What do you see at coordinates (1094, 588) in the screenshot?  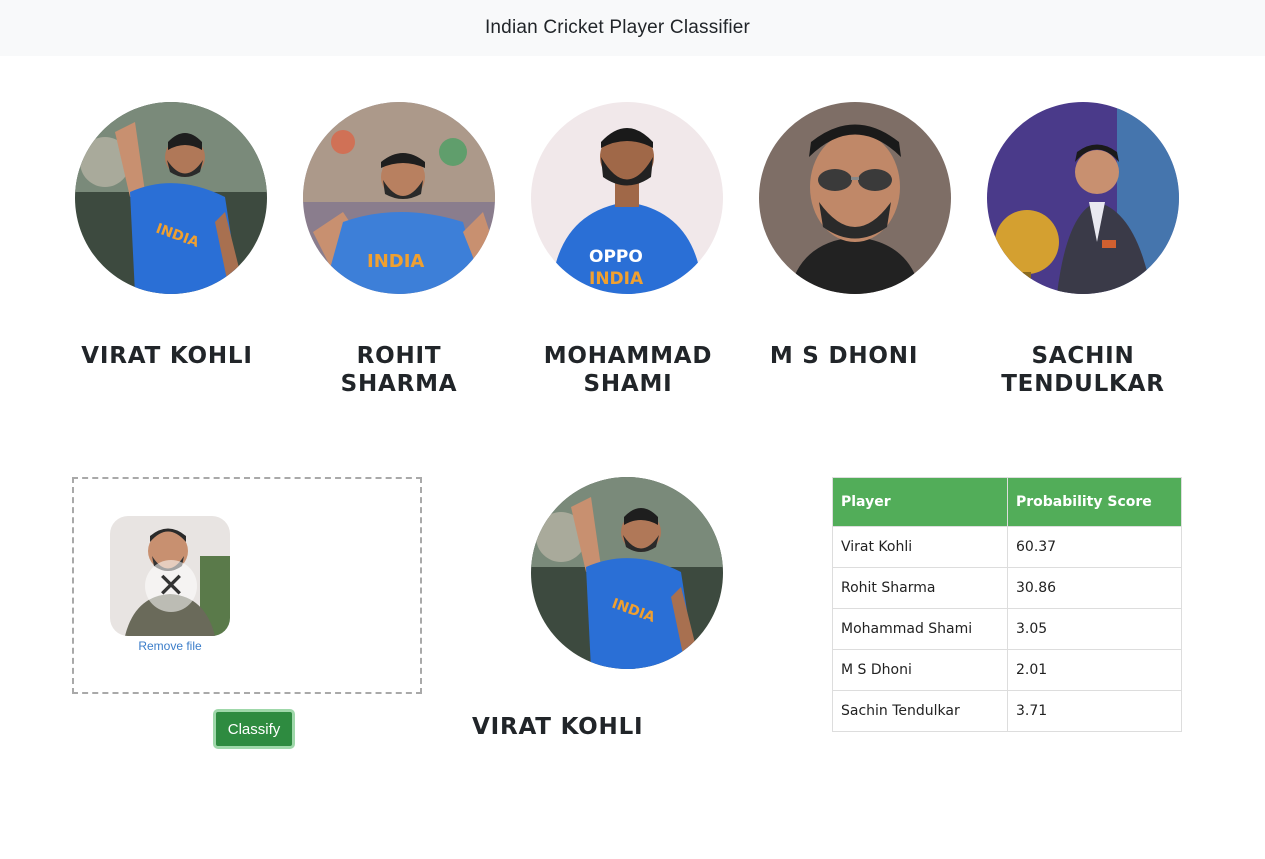 I see `score-cell: 30.86` at bounding box center [1094, 588].